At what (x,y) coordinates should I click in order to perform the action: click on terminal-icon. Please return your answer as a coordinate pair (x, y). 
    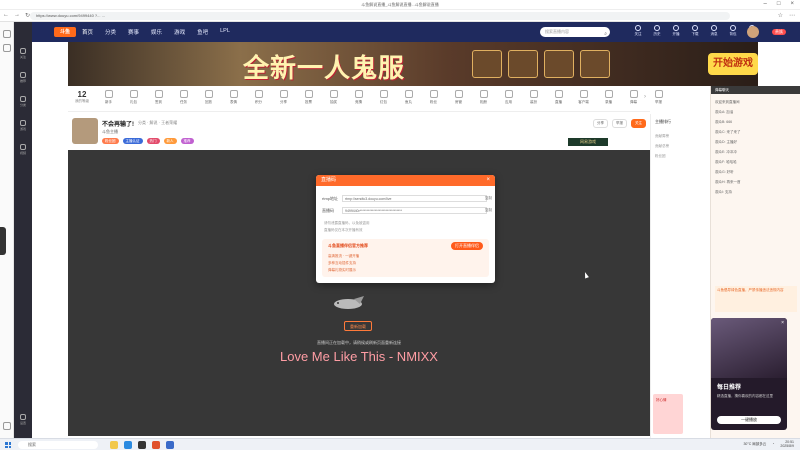
    Looking at the image, I should click on (142, 445).